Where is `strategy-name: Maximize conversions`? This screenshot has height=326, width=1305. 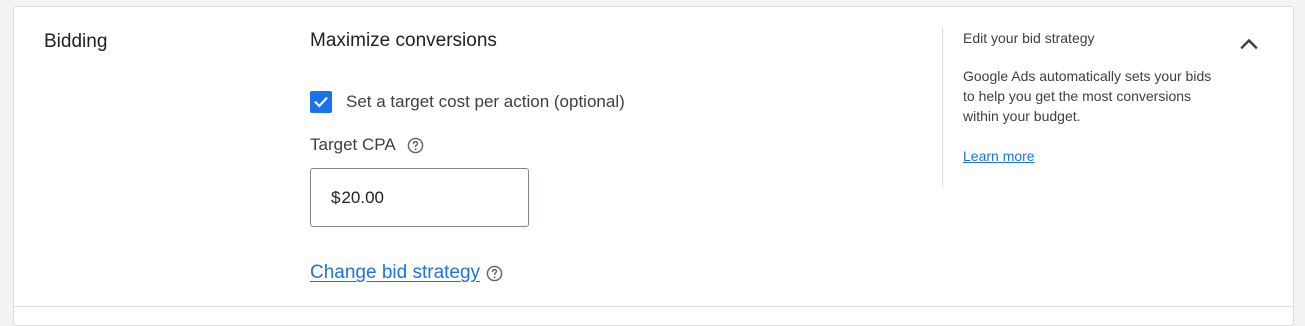 strategy-name: Maximize conversions is located at coordinates (403, 40).